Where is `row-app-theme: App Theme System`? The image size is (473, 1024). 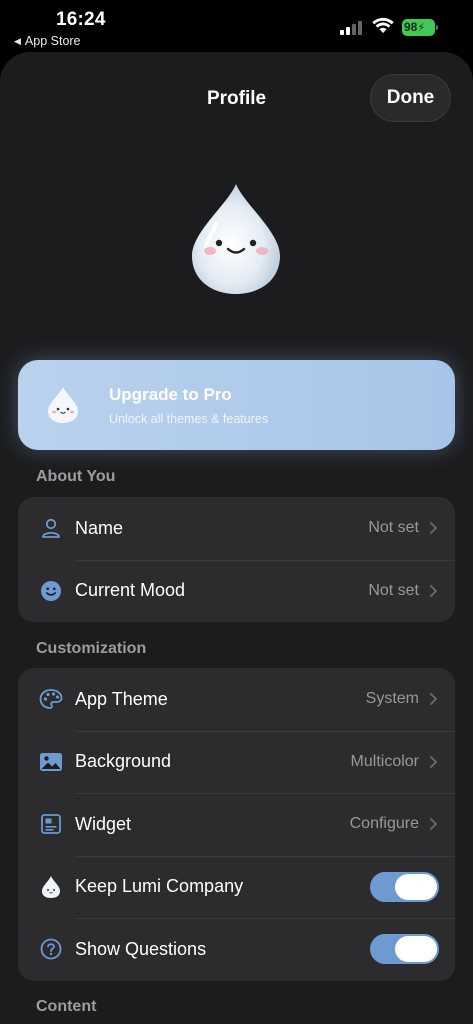
row-app-theme: App Theme System is located at coordinates (236, 699).